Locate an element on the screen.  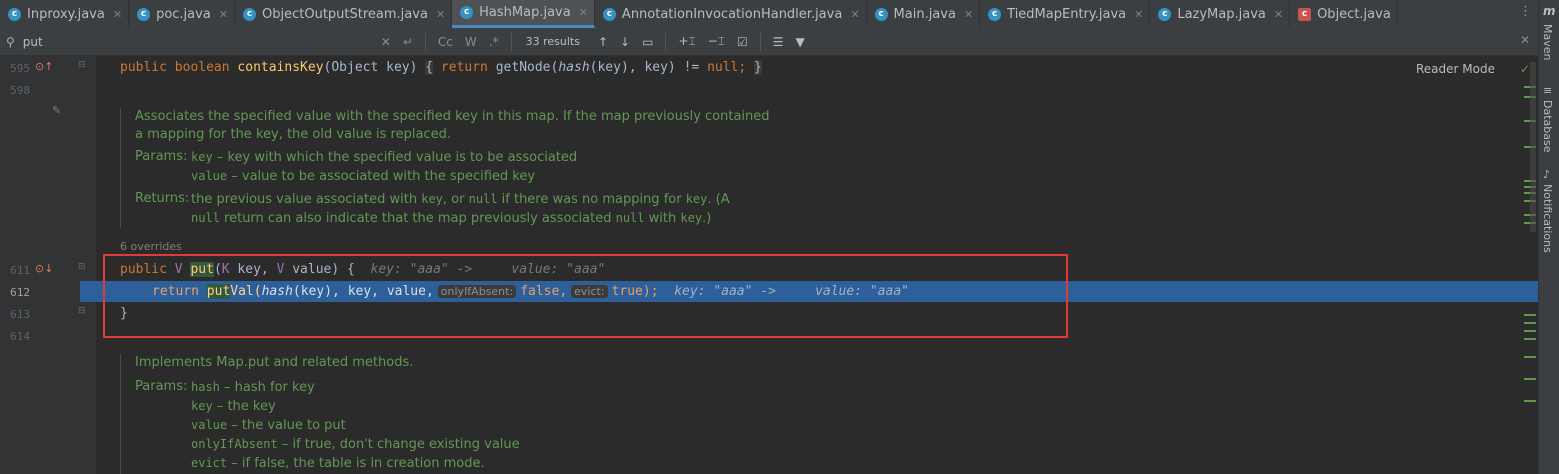
notifications-bell-icon: ♪ is located at coordinates (1546, 174).